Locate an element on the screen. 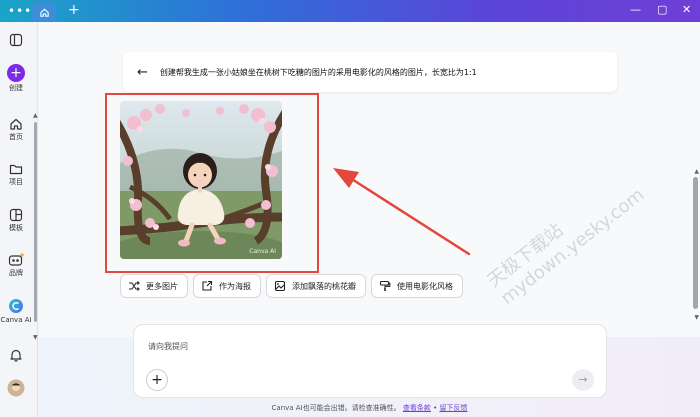 This screenshot has height=417, width=700. chip-as-poster: 作为海报 is located at coordinates (227, 286).